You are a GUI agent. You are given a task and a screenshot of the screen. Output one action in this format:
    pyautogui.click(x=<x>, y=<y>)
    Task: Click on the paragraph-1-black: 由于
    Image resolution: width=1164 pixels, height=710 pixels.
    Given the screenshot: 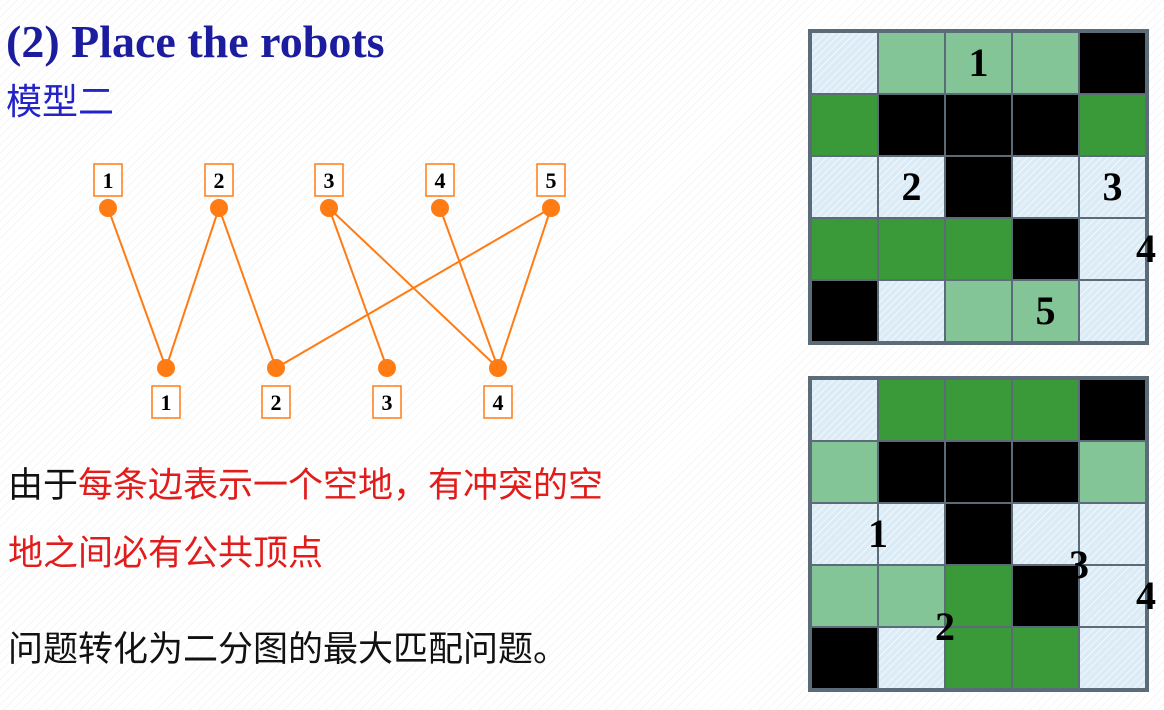 What is the action you would take?
    pyautogui.click(x=43, y=486)
    